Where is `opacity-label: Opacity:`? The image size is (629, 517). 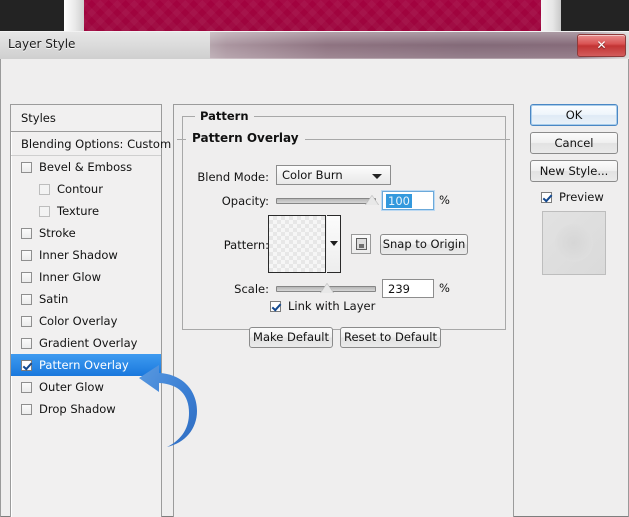 opacity-label: Opacity: is located at coordinates (245, 201).